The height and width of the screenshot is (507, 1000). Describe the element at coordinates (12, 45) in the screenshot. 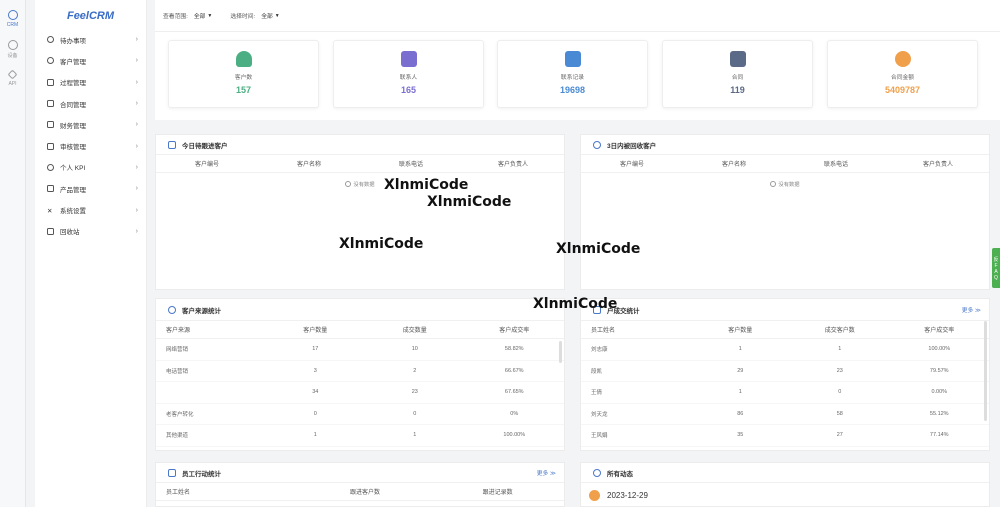

I see `device-icon` at that location.